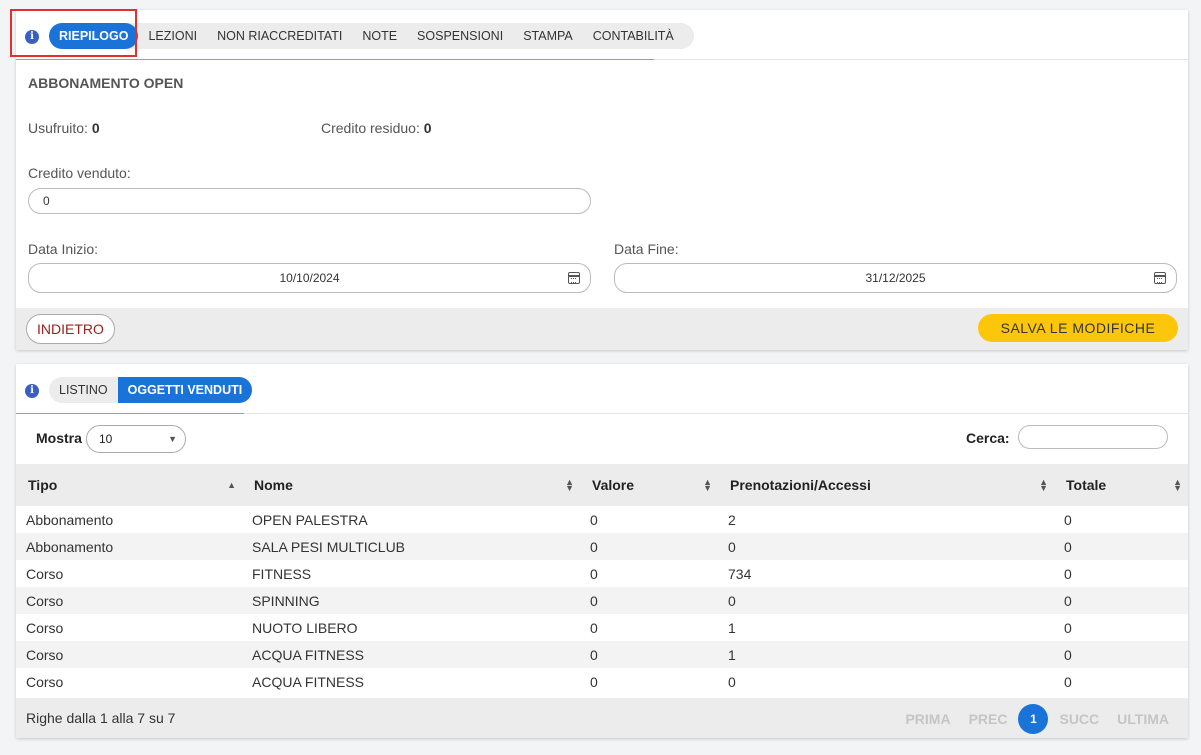  I want to click on data-inizio-label: Data Inizio:, so click(63, 249).